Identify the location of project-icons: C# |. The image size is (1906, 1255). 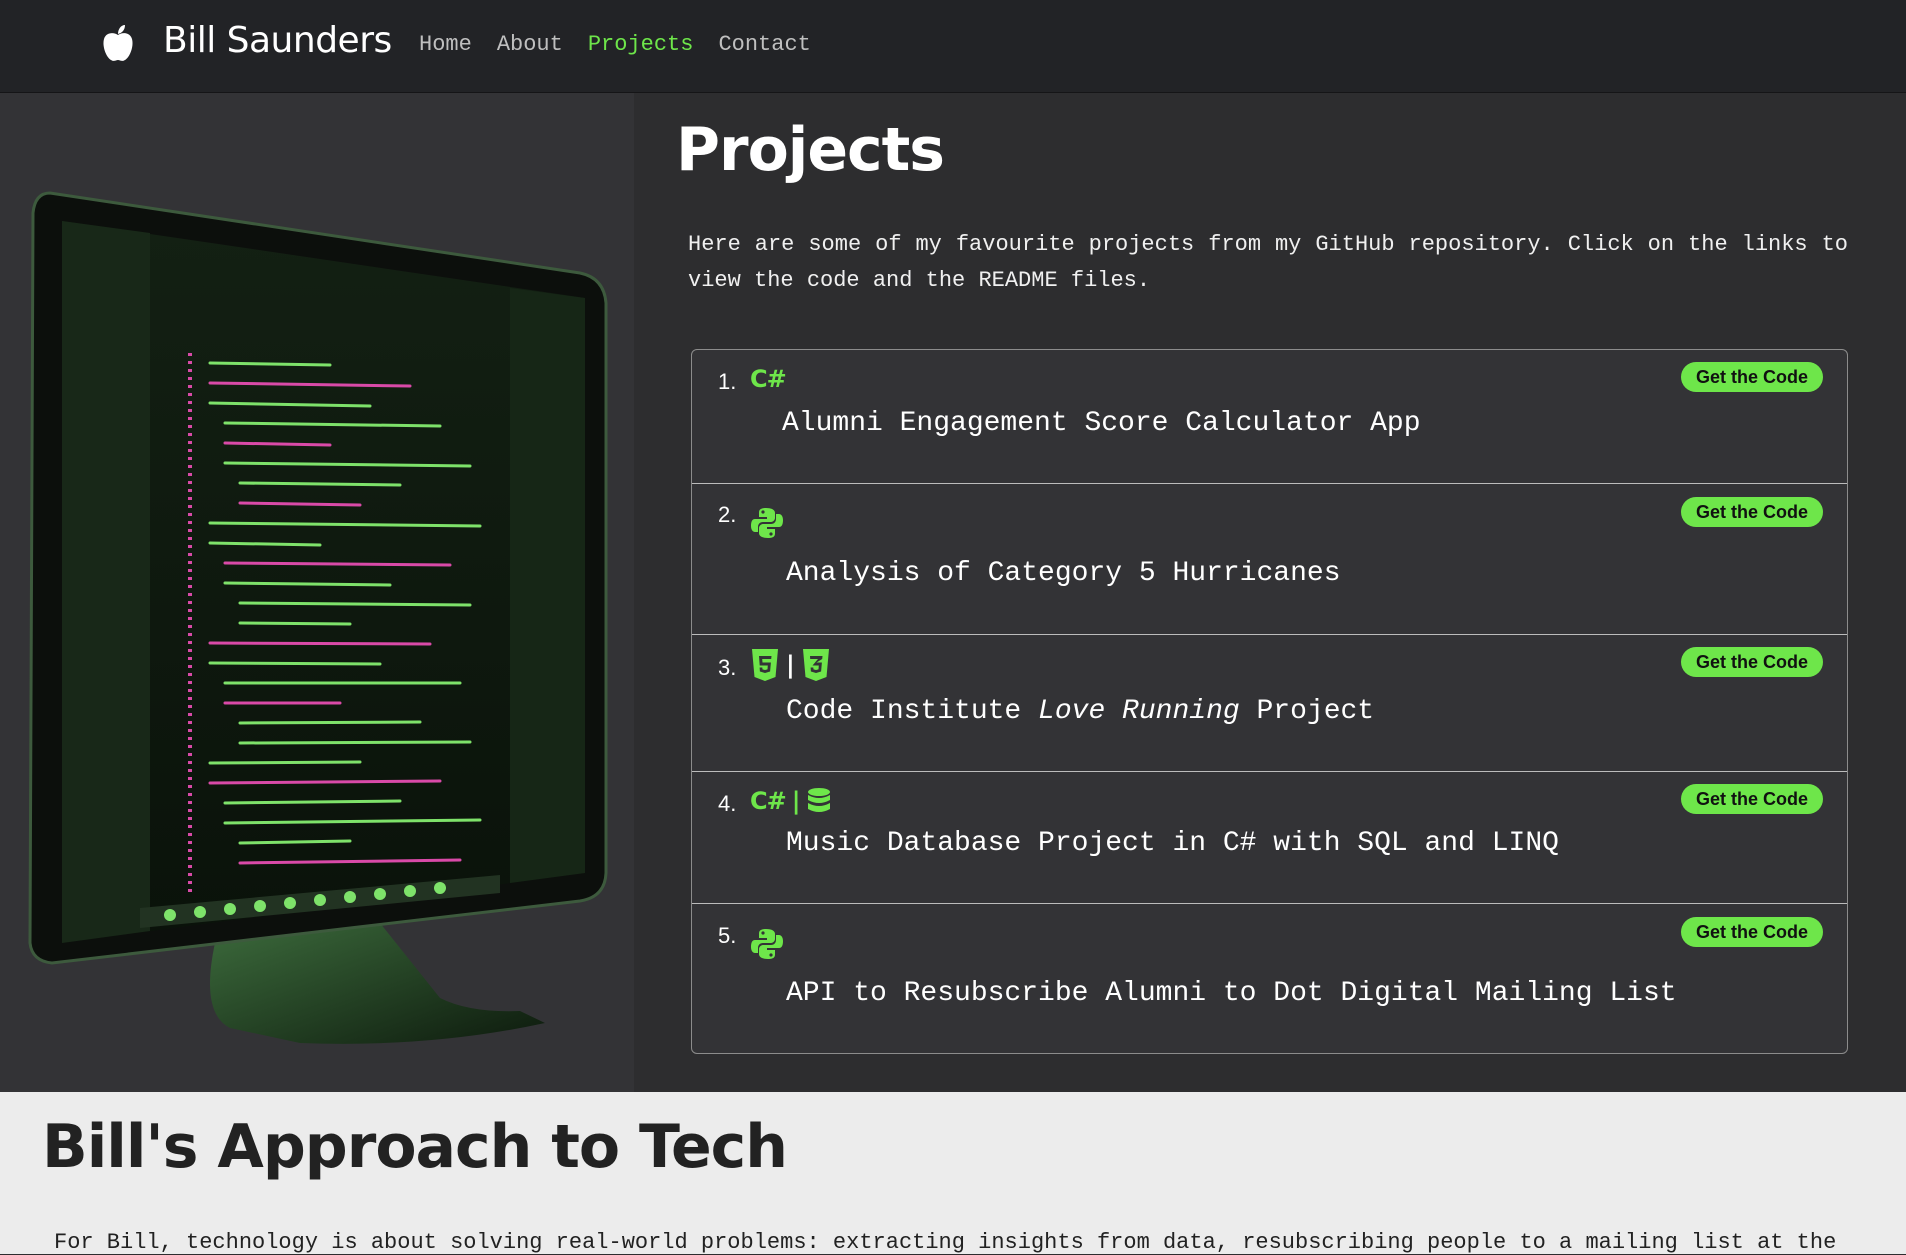
(790, 801).